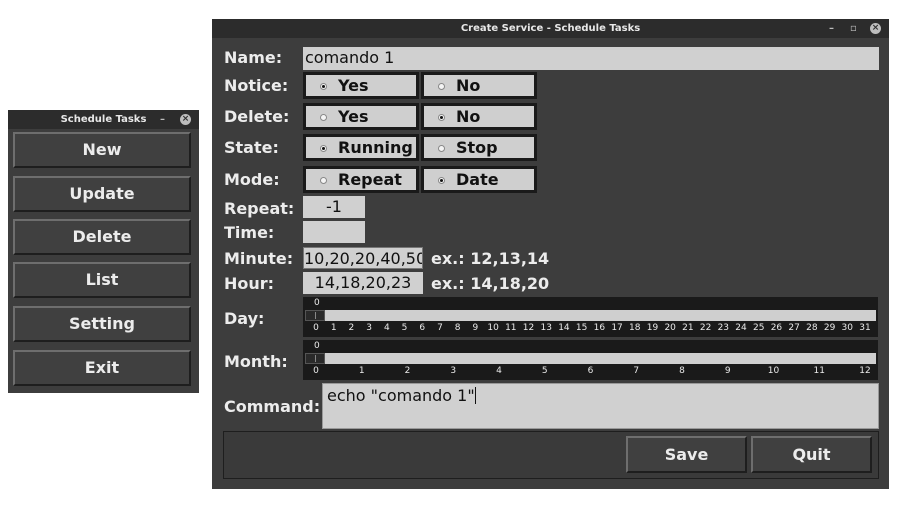  Describe the element at coordinates (315, 358) in the screenshot. I see `month-slider-handle` at that location.